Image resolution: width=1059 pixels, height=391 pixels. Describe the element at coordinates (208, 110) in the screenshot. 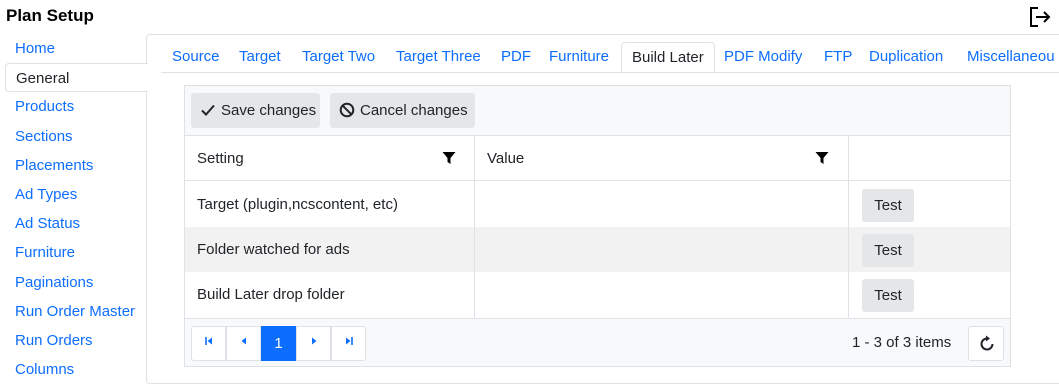

I see `check-icon` at that location.